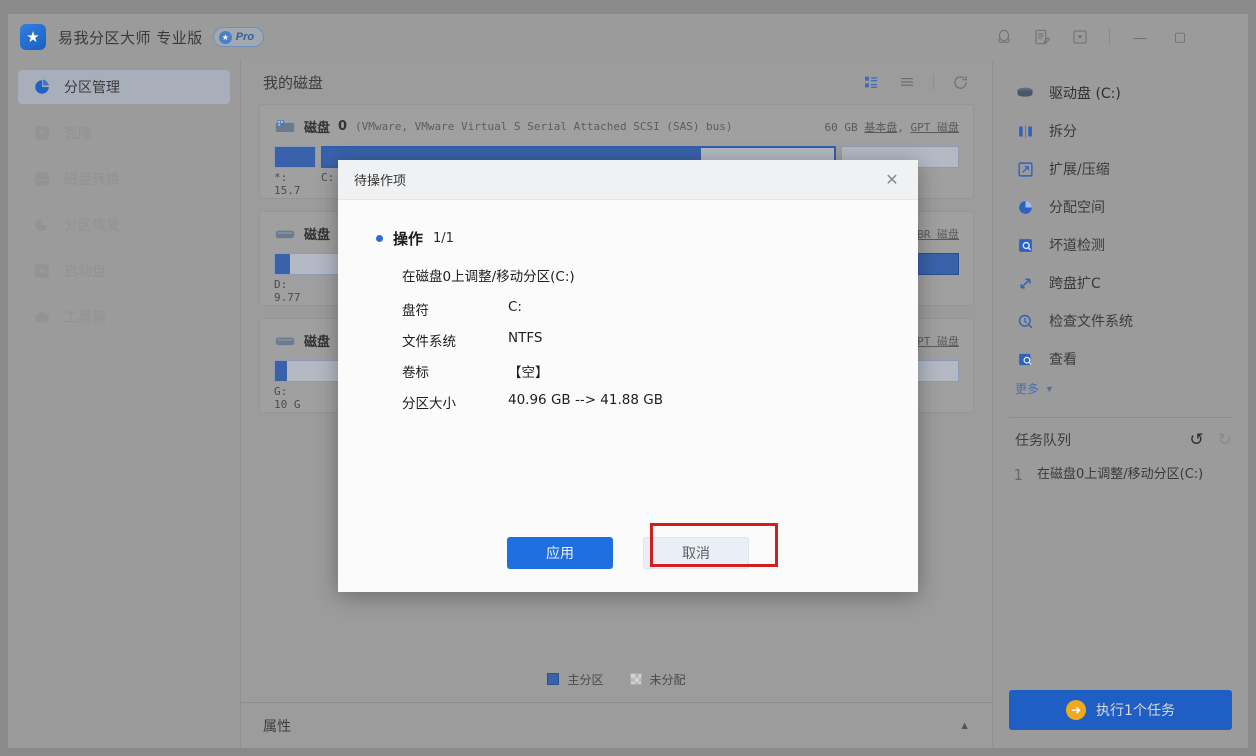 The width and height of the screenshot is (1256, 756). I want to click on dialog-footer: 应用 取消, so click(628, 553).